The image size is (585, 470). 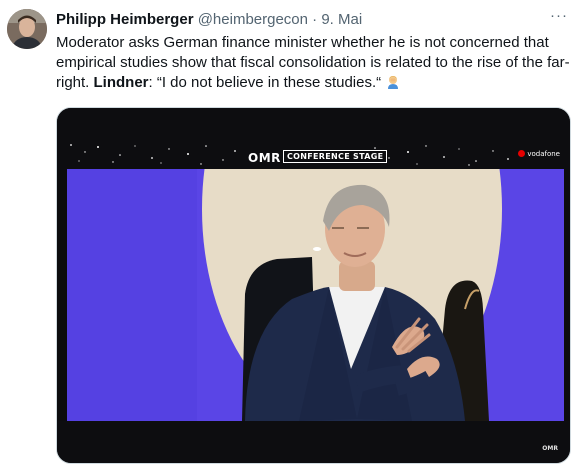 I want to click on tweet-speaker: Lindner, so click(x=121, y=82).